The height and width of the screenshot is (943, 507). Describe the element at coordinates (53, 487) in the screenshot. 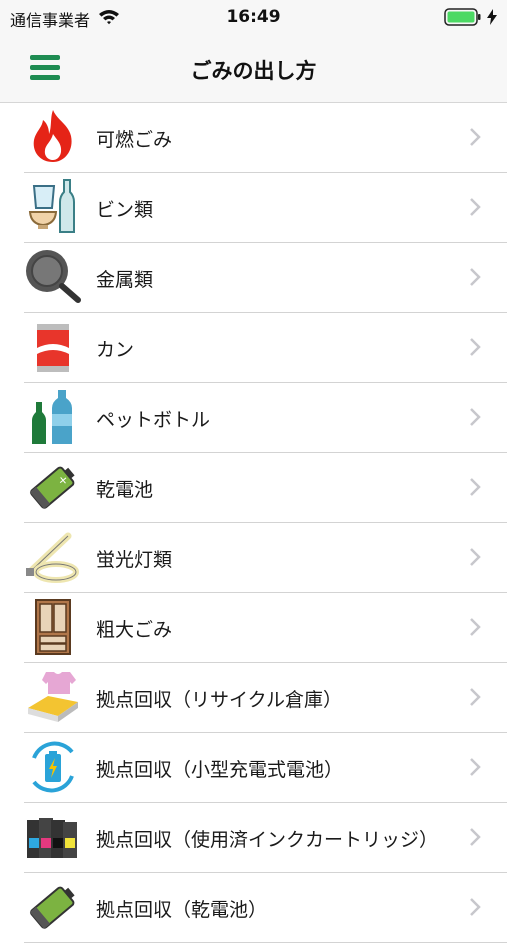

I see `battery-cell-icon: +` at that location.